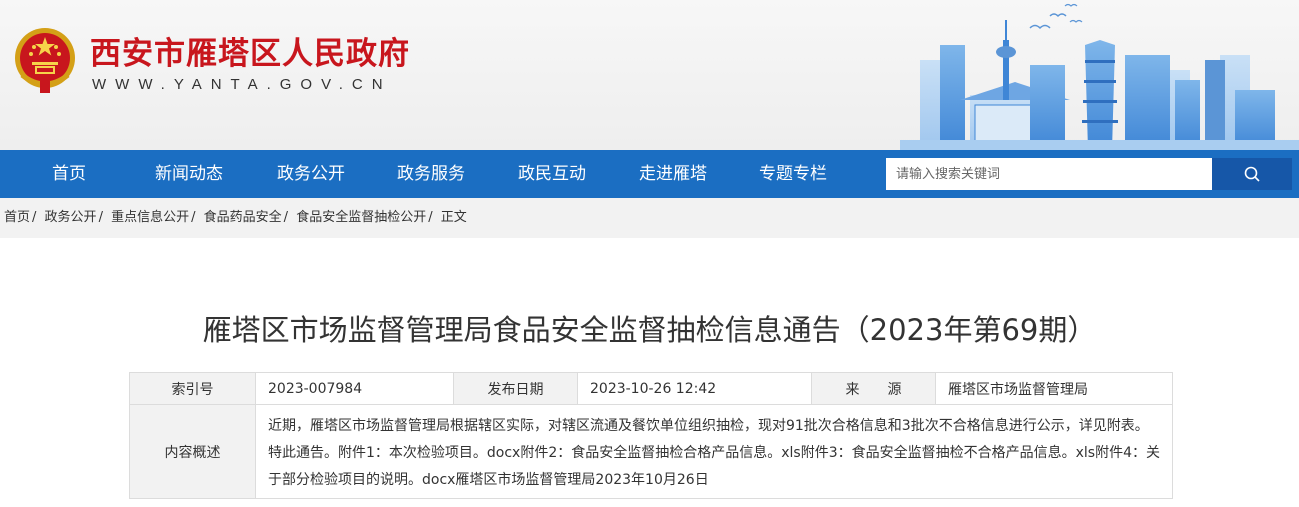 The width and height of the screenshot is (1299, 507). I want to click on nav-item-gov-affairs-public: 政务公开, so click(311, 174).